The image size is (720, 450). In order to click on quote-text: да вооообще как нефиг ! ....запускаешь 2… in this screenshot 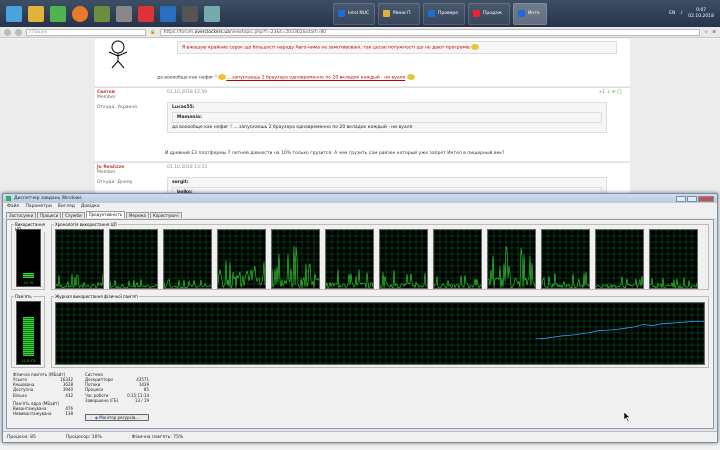, I will do `click(292, 127)`.